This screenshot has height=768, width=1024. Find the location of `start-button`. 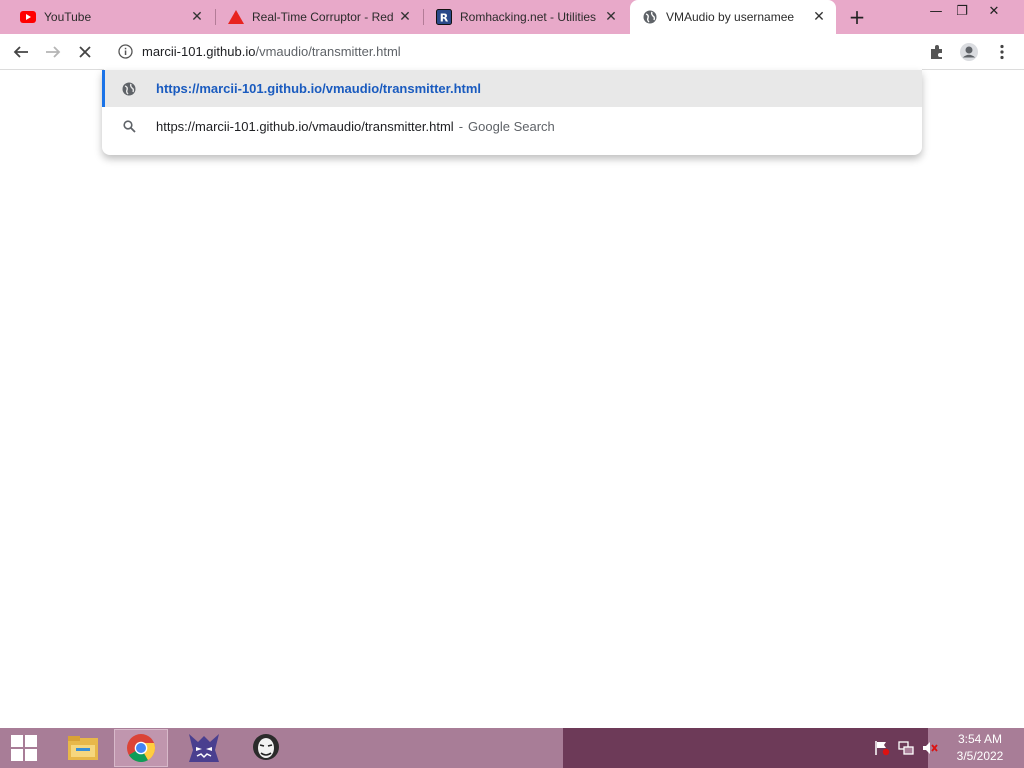

start-button is located at coordinates (24, 748).